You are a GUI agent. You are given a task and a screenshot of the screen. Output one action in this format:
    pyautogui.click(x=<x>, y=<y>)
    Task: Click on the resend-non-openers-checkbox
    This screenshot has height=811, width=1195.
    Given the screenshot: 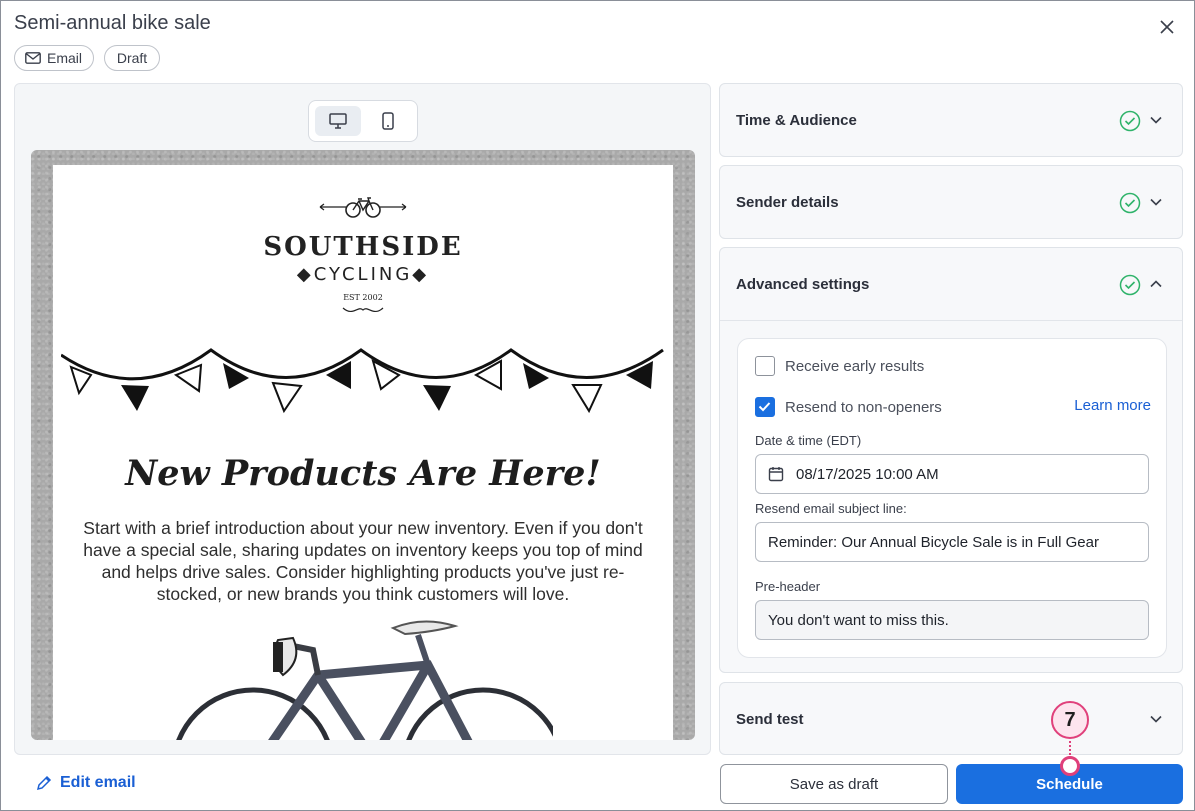 What is the action you would take?
    pyautogui.click(x=765, y=407)
    